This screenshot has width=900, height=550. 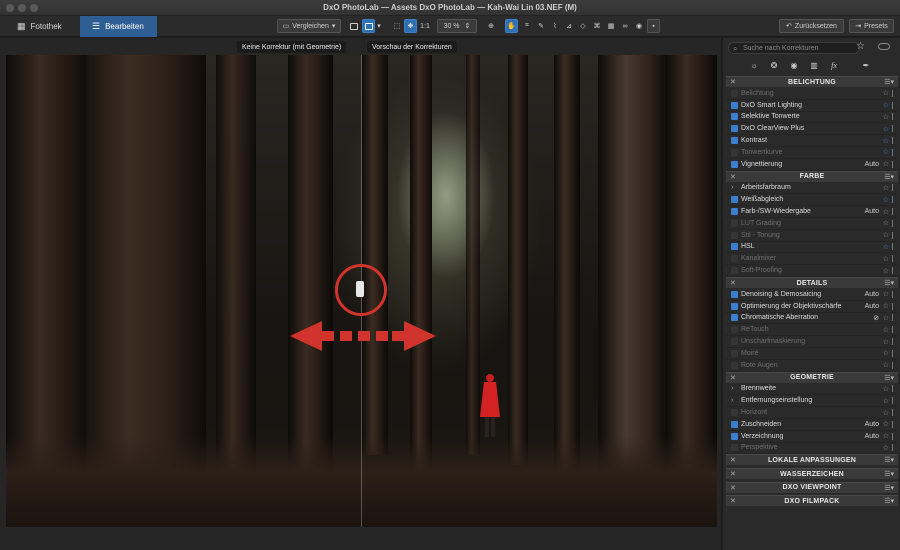 I want to click on correction-row: › Brennweite ☆, so click(x=812, y=390).